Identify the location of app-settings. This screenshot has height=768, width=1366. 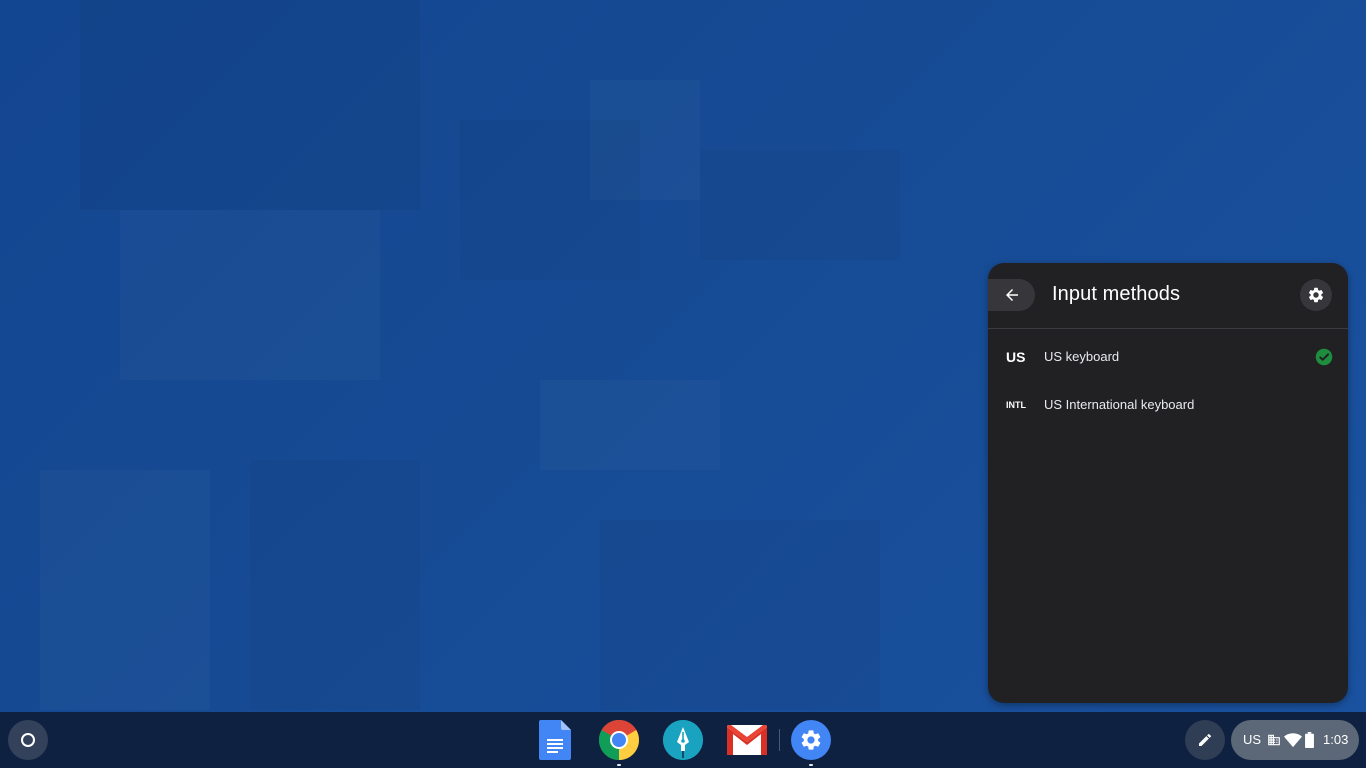
(811, 743).